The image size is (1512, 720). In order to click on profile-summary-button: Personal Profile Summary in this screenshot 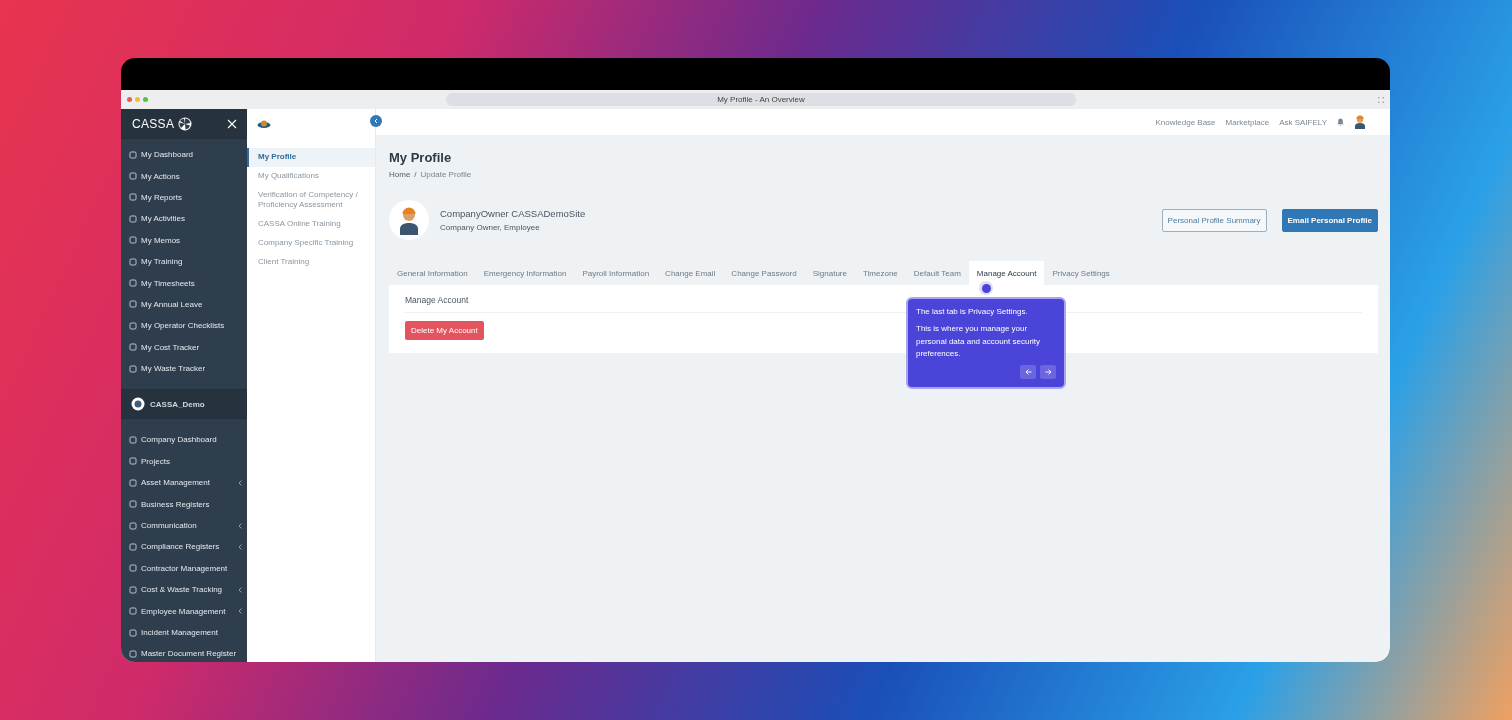, I will do `click(1214, 220)`.